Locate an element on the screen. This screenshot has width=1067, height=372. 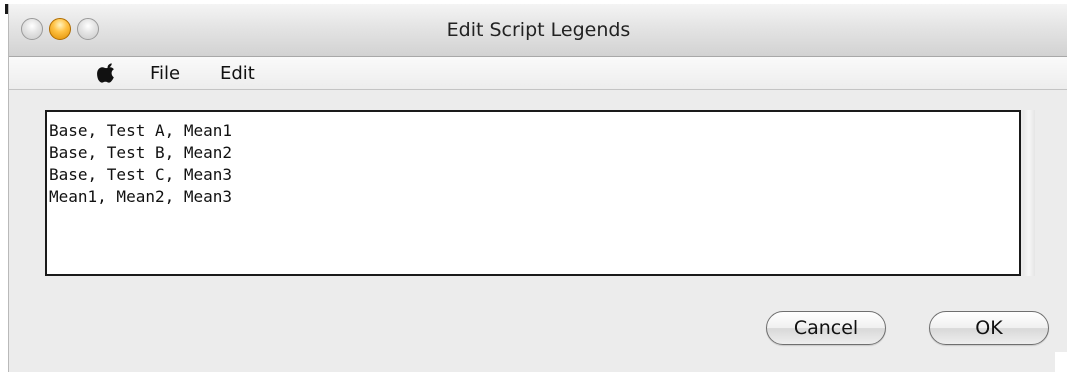
menu-bar: File Edit is located at coordinates (538, 73).